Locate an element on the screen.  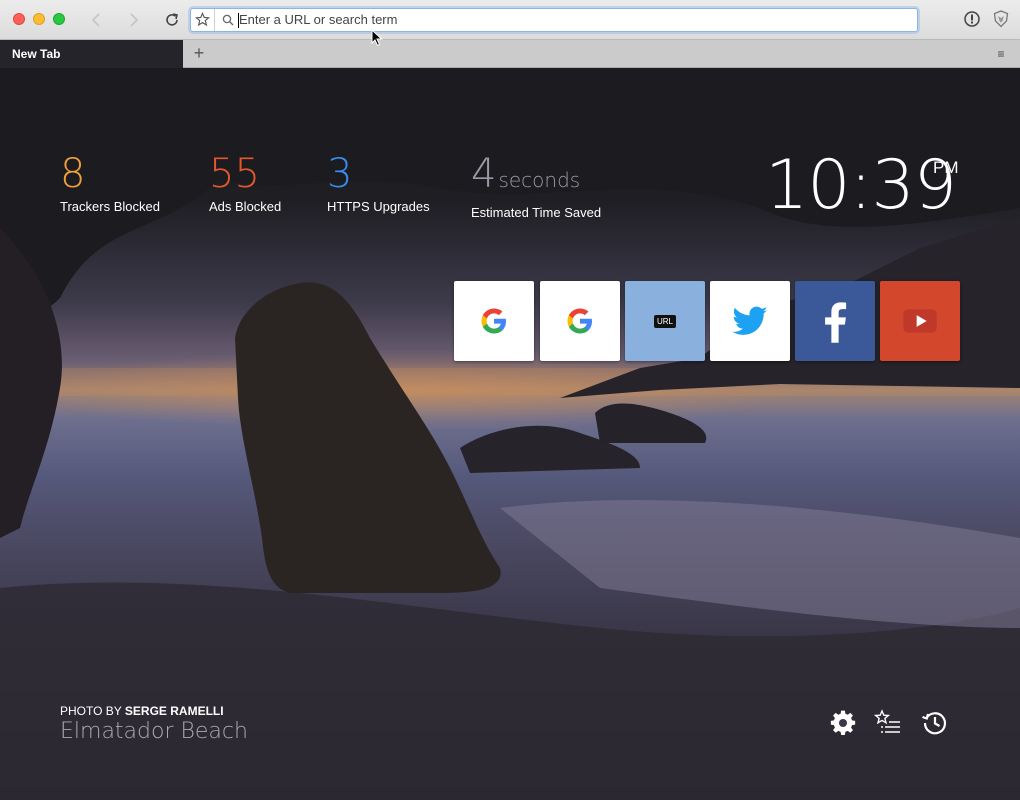
bookmarks-icon is located at coordinates (888, 723).